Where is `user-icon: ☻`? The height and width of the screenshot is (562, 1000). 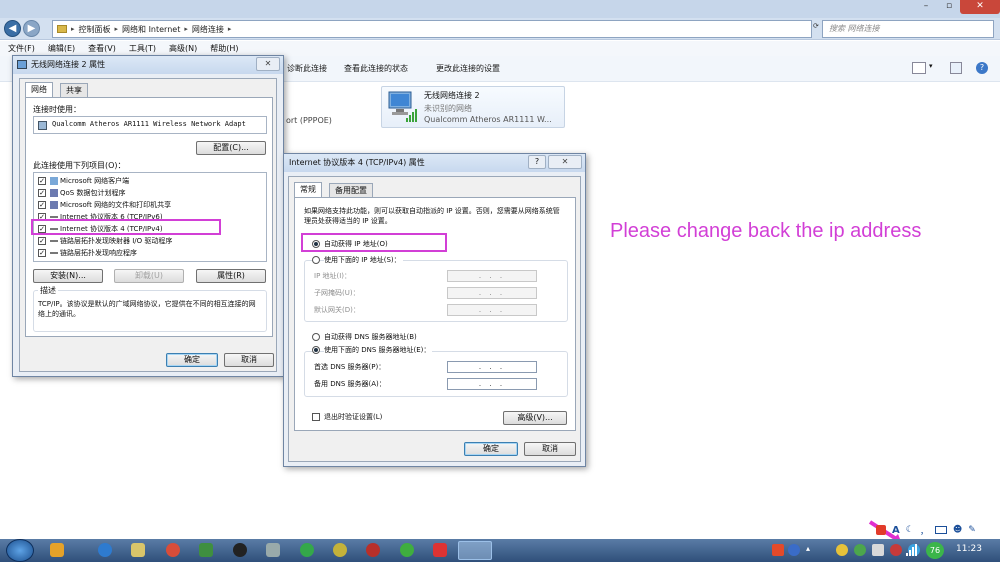
user-icon: ☻ is located at coordinates (957, 530).